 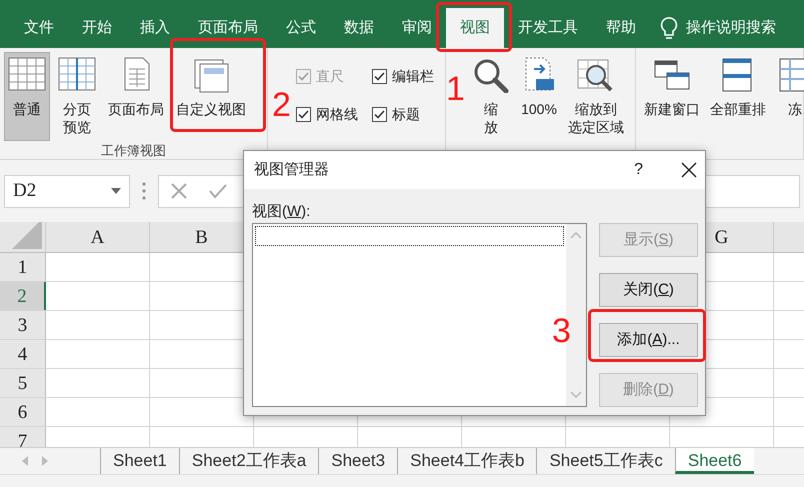 I want to click on scroll-up-icon, so click(x=576, y=235).